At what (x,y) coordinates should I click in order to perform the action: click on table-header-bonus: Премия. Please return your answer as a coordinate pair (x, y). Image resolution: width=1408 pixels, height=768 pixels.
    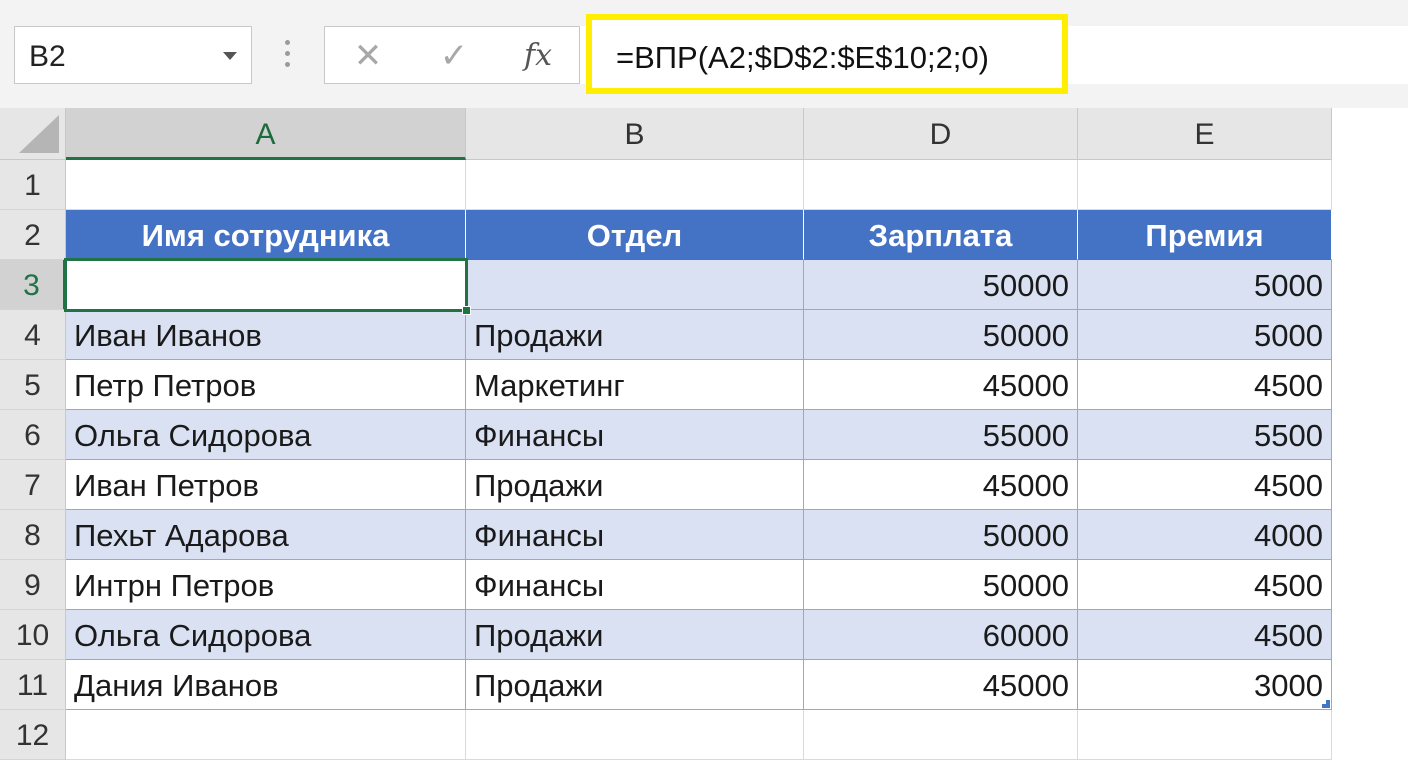
    Looking at the image, I should click on (1205, 235).